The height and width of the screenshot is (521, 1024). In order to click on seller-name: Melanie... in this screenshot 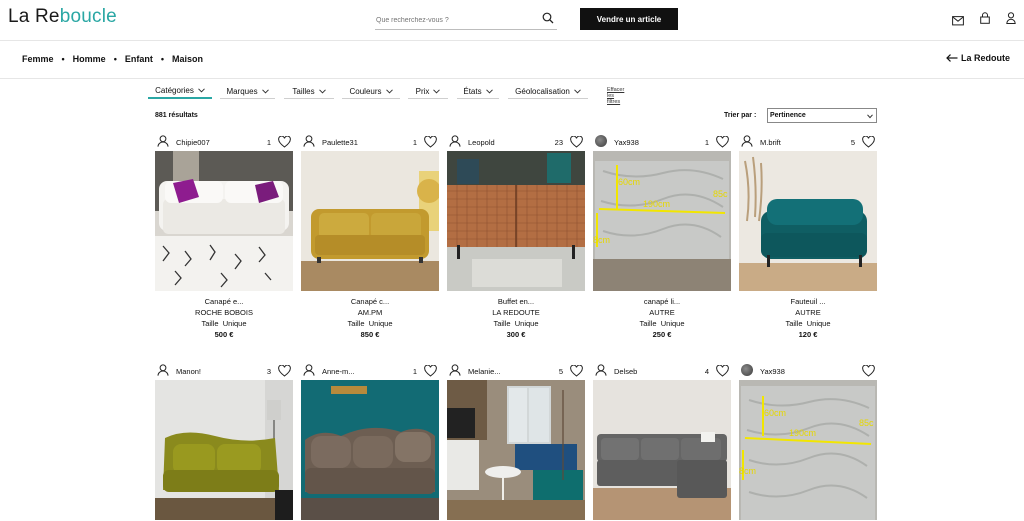, I will do `click(484, 371)`.